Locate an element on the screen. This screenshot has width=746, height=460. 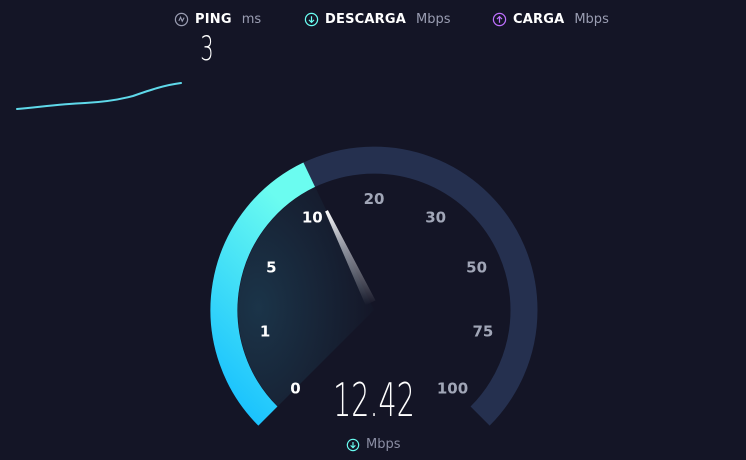
gauge-tick-5: 5 is located at coordinates (271, 268).